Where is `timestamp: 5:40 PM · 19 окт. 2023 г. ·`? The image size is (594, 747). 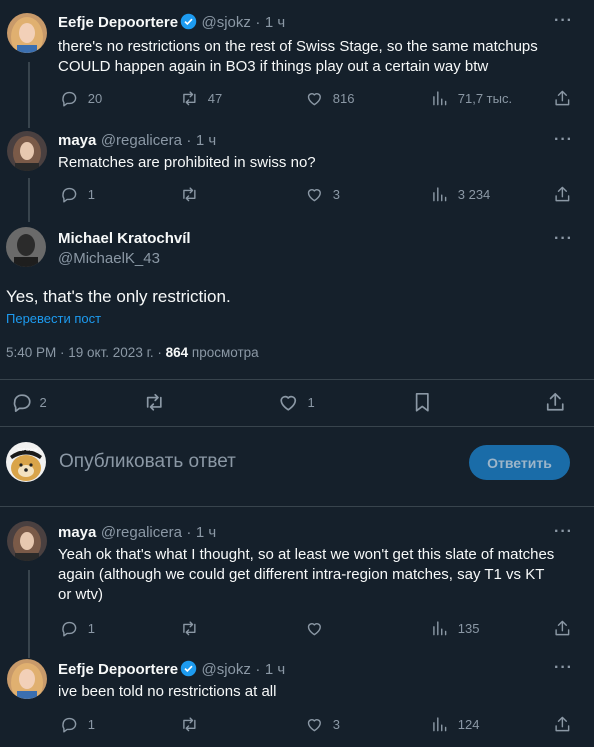 timestamp: 5:40 PM · 19 окт. 2023 г. · is located at coordinates (84, 352).